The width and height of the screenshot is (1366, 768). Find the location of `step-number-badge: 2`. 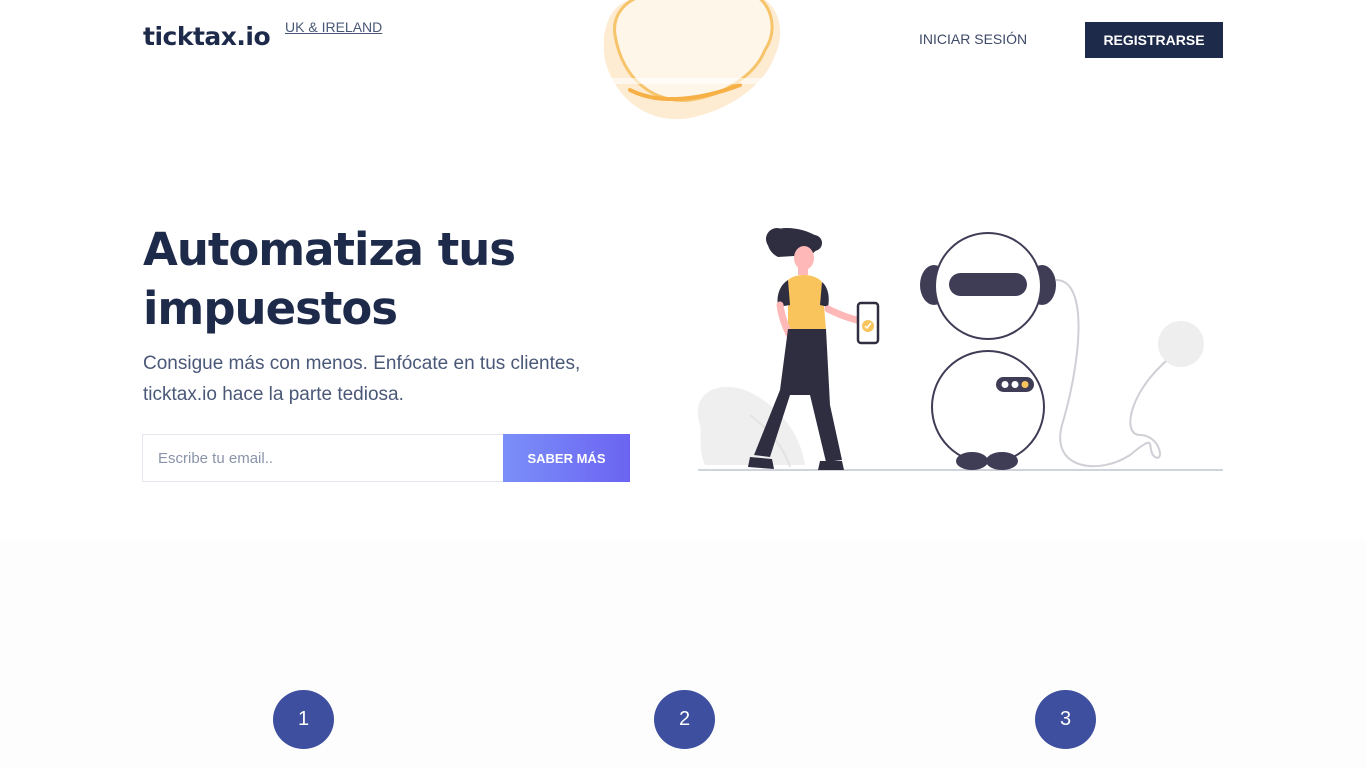

step-number-badge: 2 is located at coordinates (684, 719).